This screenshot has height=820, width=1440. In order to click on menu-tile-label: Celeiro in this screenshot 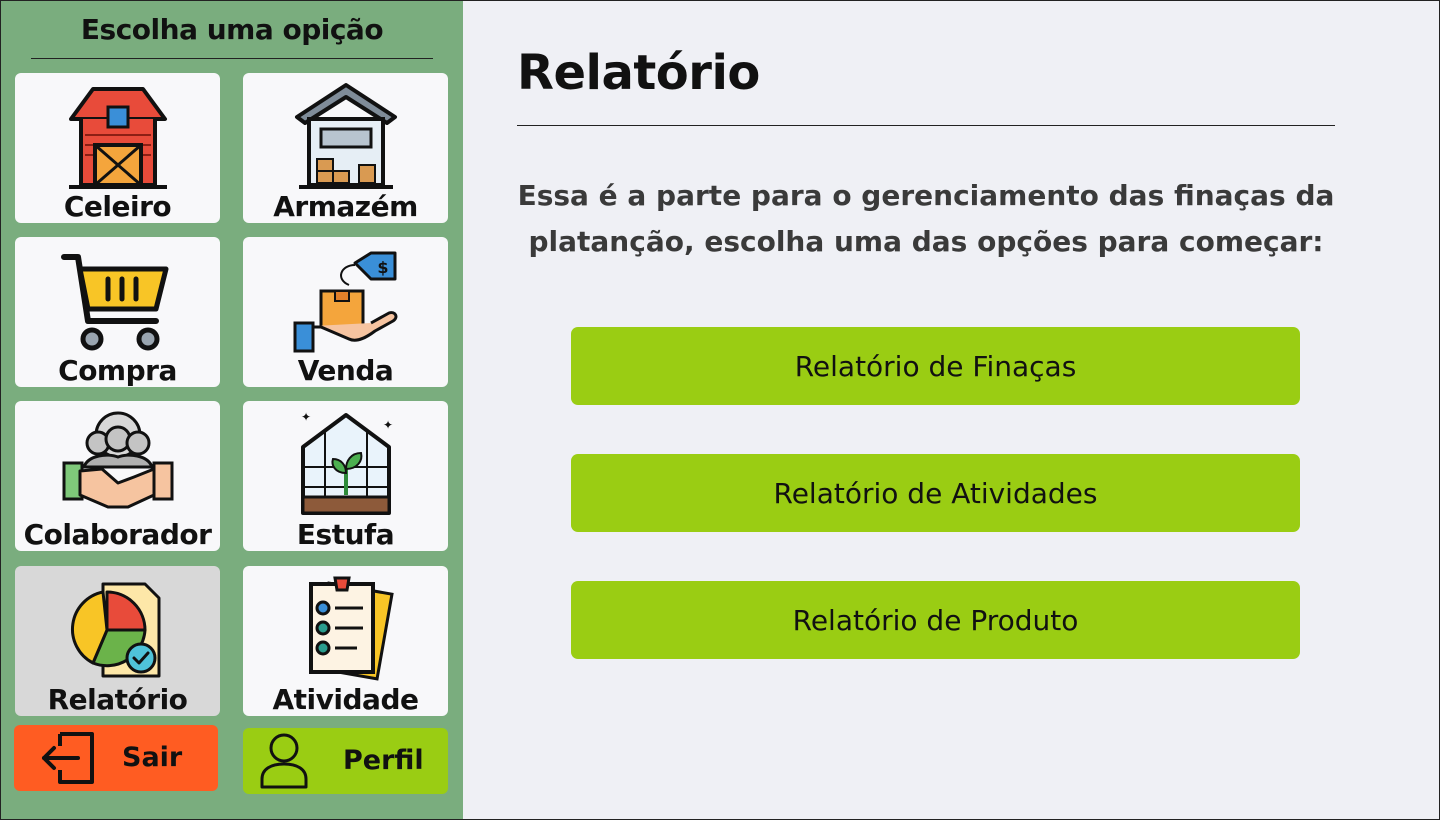, I will do `click(117, 206)`.